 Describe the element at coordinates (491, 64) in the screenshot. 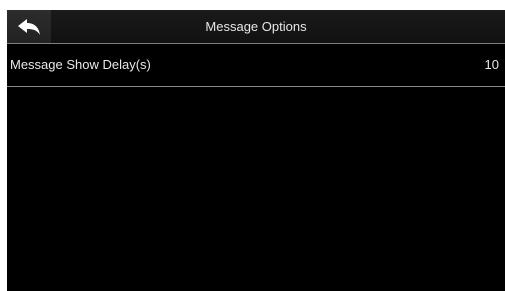

I see `setting-value: 10` at that location.